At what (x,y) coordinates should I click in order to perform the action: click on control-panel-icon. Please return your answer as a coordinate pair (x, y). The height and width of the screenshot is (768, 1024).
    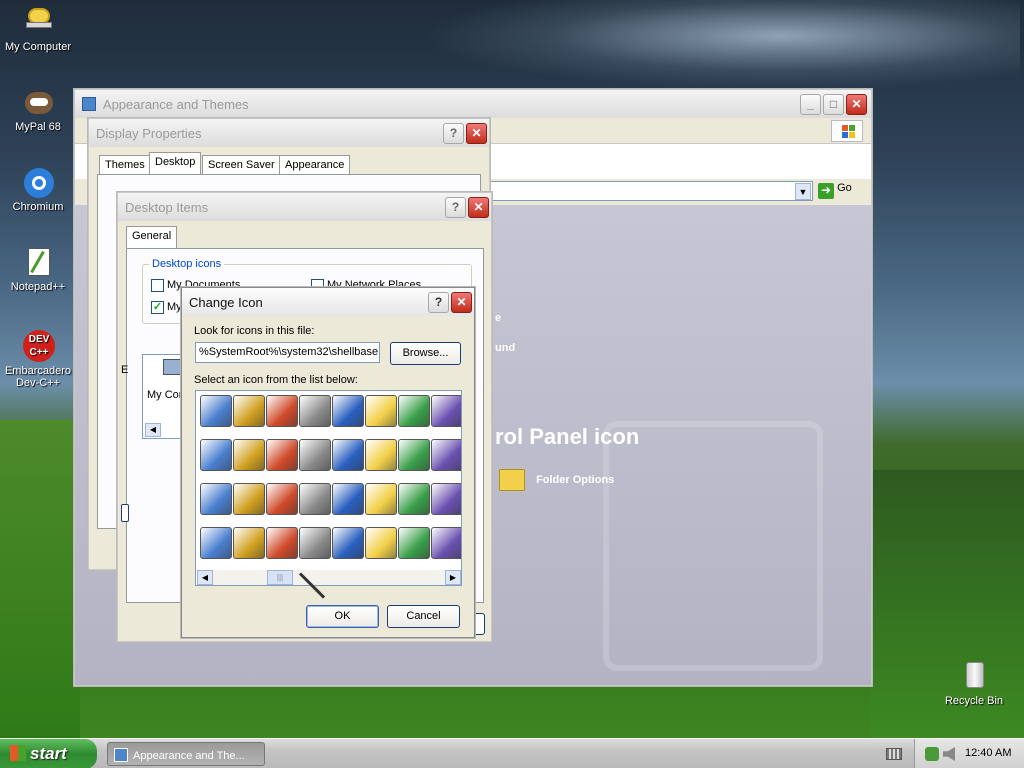
    Looking at the image, I should click on (89, 104).